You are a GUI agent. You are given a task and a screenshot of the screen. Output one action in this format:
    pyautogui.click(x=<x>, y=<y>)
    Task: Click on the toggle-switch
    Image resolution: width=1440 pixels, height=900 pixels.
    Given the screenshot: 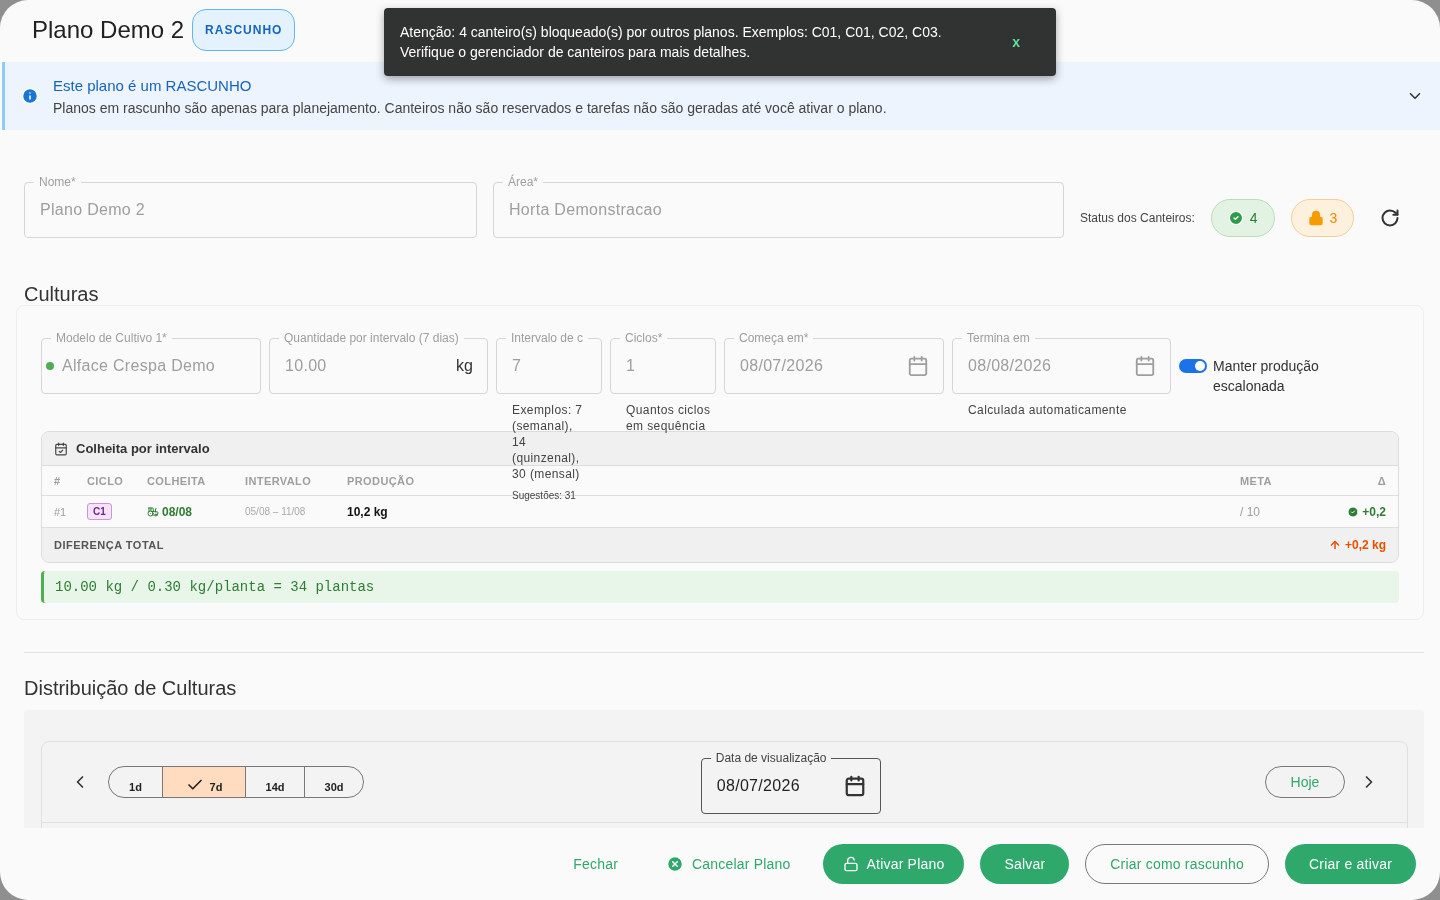 What is the action you would take?
    pyautogui.click(x=1193, y=366)
    